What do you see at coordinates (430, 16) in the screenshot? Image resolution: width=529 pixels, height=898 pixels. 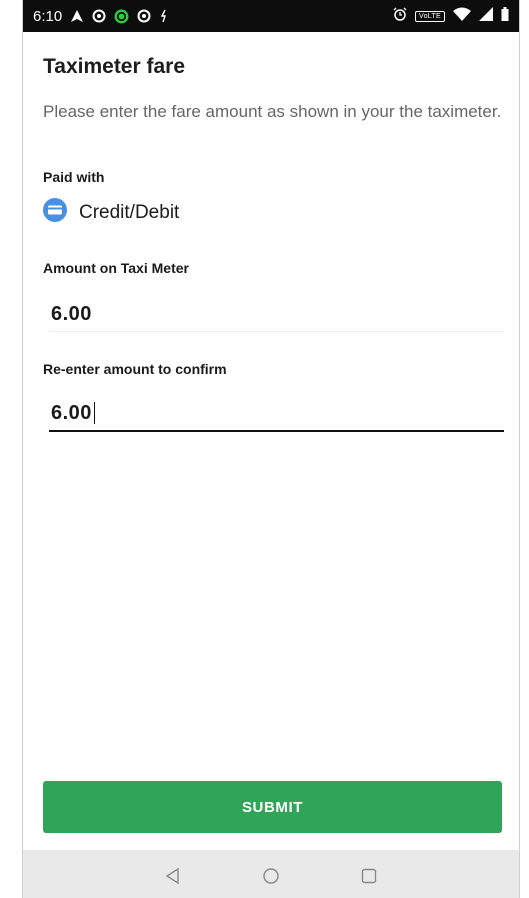 I see `volte-badge: VoLTE` at bounding box center [430, 16].